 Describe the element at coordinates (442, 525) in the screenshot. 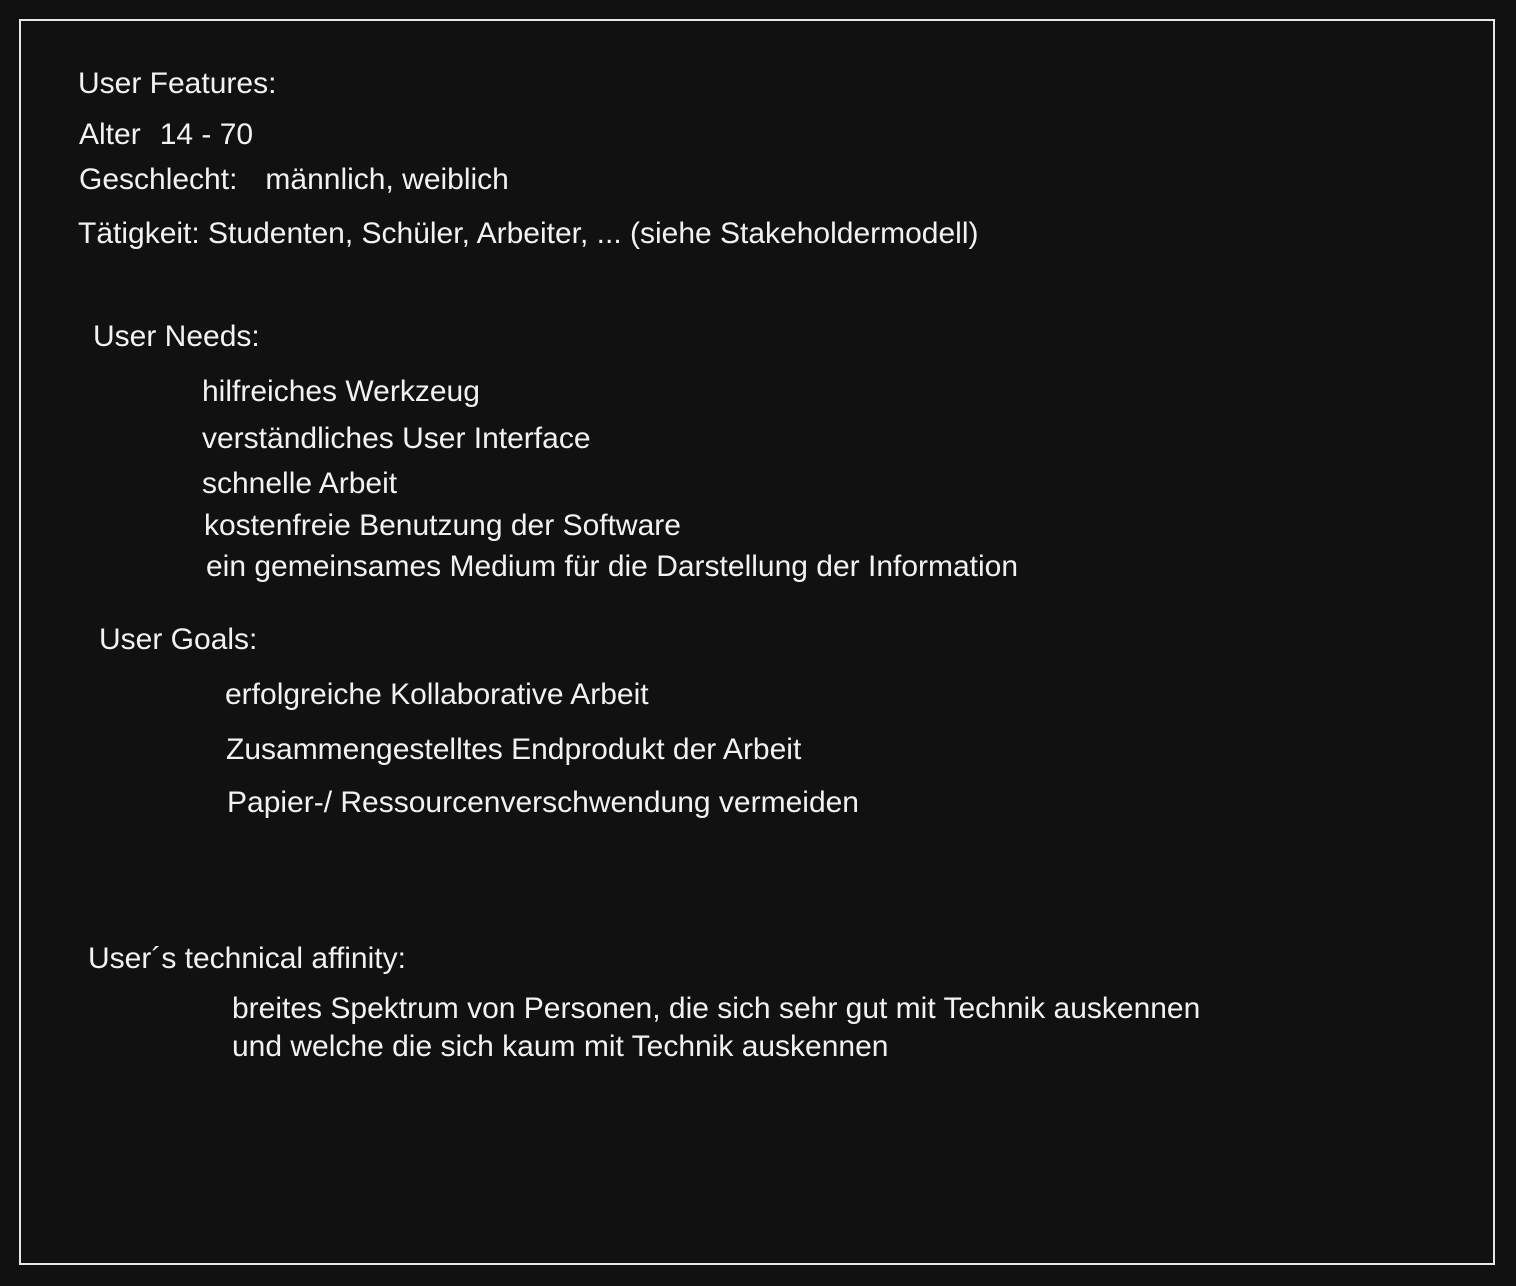

I see `needs-item: kostenfreie Benutzung der Software` at that location.